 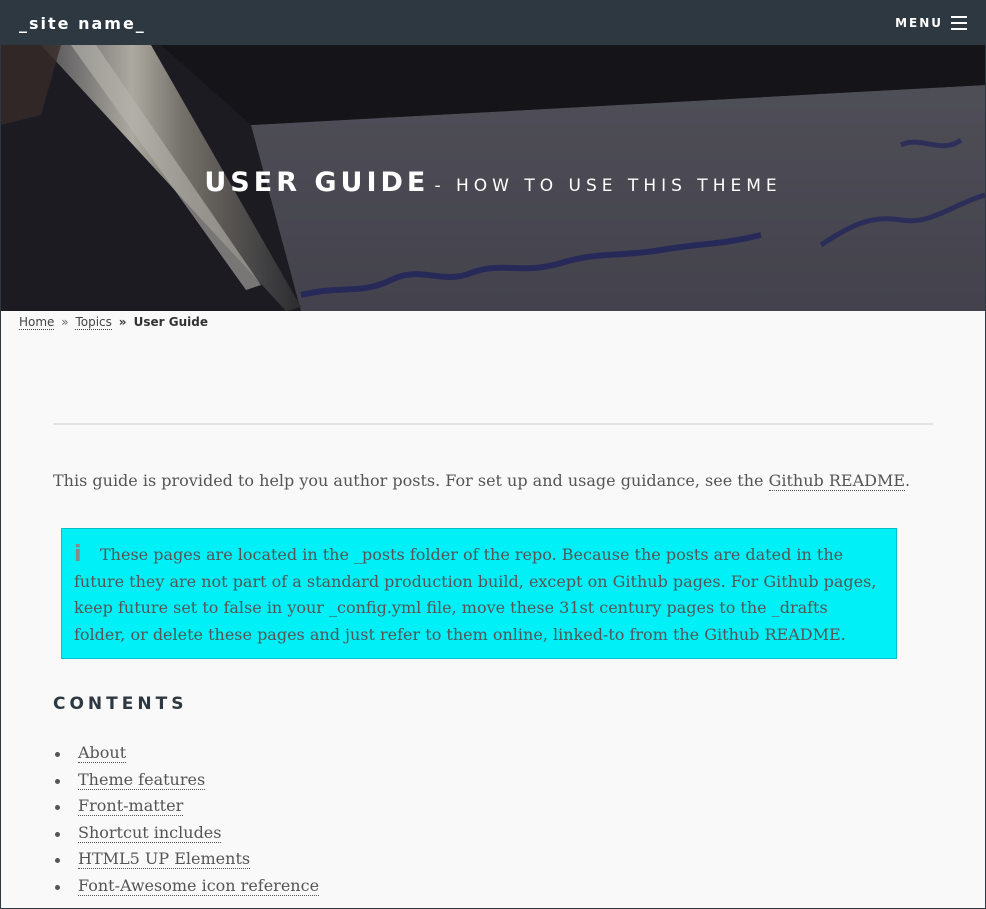 What do you see at coordinates (837, 481) in the screenshot?
I see `github-readme-link: Github README` at bounding box center [837, 481].